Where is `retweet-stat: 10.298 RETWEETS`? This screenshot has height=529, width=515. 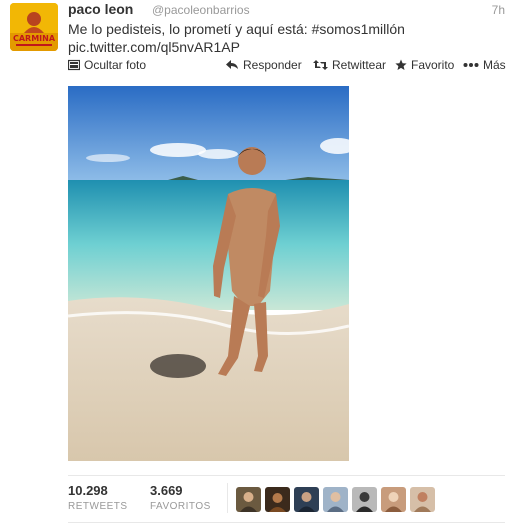 retweet-stat: 10.298 RETWEETS is located at coordinates (98, 497).